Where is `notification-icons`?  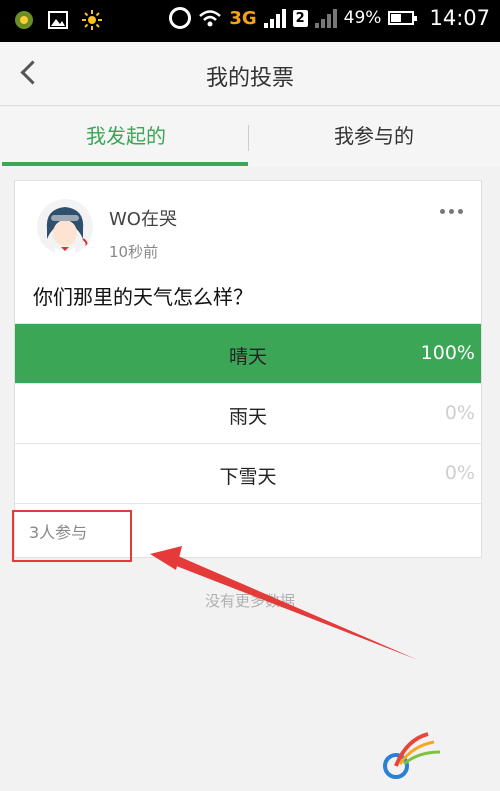
notification-icons is located at coordinates (58, 20).